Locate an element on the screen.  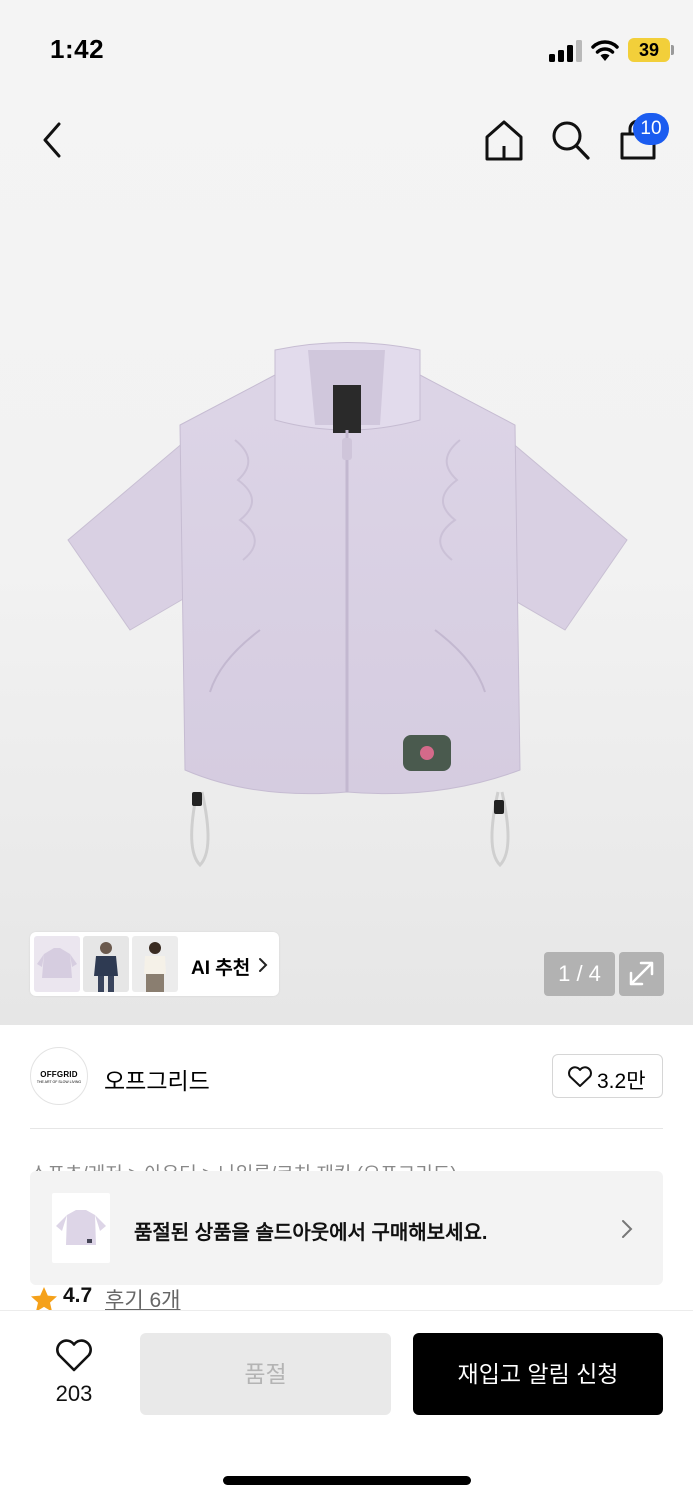
home-icon is located at coordinates (504, 140).